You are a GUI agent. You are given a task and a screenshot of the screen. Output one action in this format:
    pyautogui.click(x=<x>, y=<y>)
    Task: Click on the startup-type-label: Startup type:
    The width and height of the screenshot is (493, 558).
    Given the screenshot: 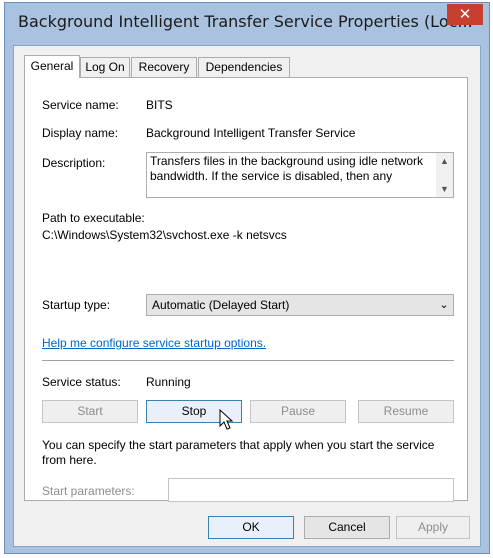 What is the action you would take?
    pyautogui.click(x=76, y=305)
    